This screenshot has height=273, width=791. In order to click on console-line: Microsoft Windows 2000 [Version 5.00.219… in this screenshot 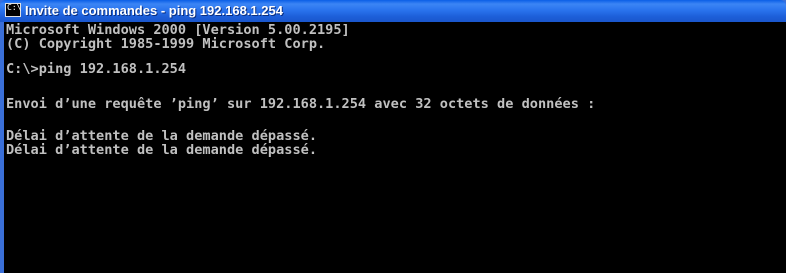, I will do `click(178, 30)`.